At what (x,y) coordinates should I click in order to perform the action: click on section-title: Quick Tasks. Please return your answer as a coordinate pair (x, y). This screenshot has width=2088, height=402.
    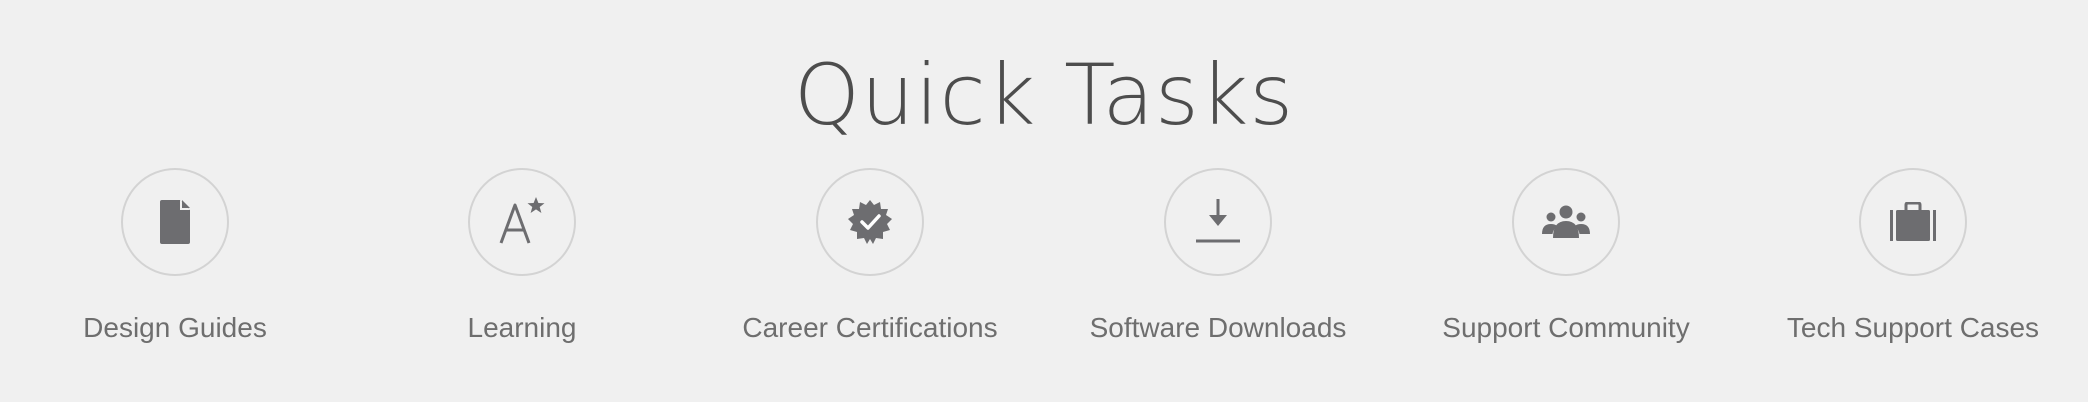
    Looking at the image, I should click on (1044, 95).